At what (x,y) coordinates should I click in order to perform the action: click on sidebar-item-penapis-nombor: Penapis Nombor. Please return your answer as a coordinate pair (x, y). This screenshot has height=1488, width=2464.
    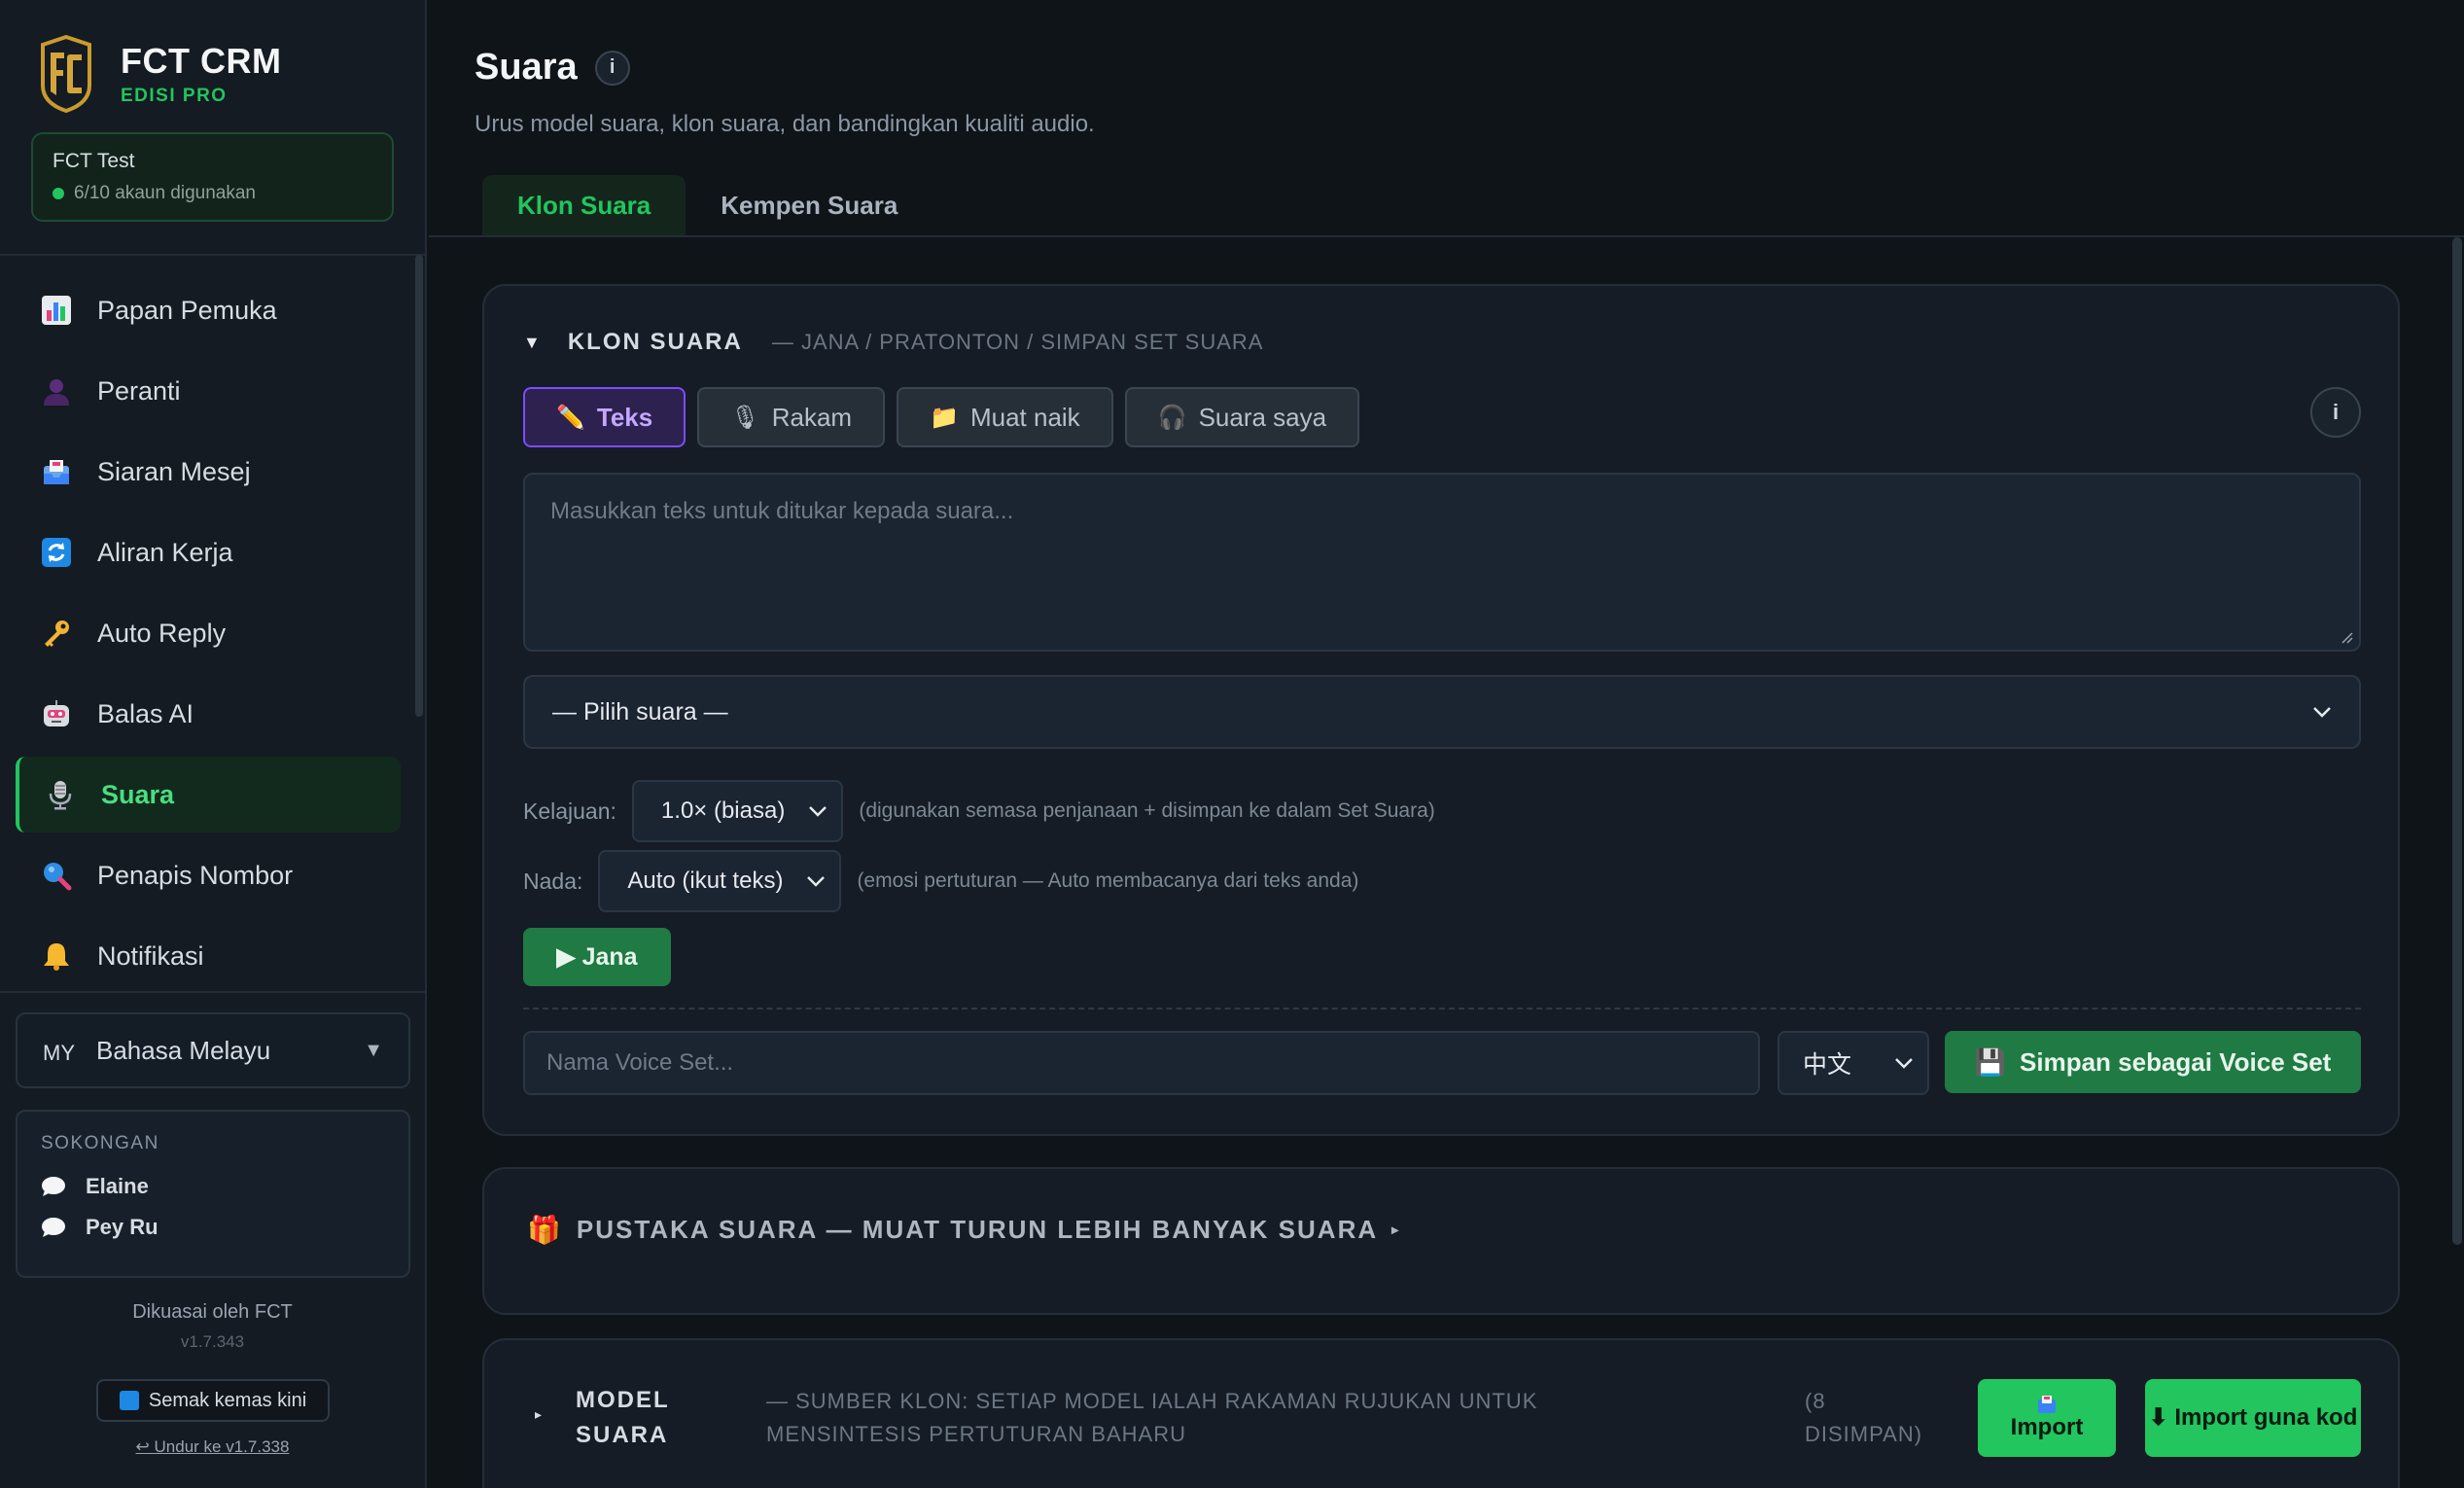
    Looking at the image, I should click on (208, 875).